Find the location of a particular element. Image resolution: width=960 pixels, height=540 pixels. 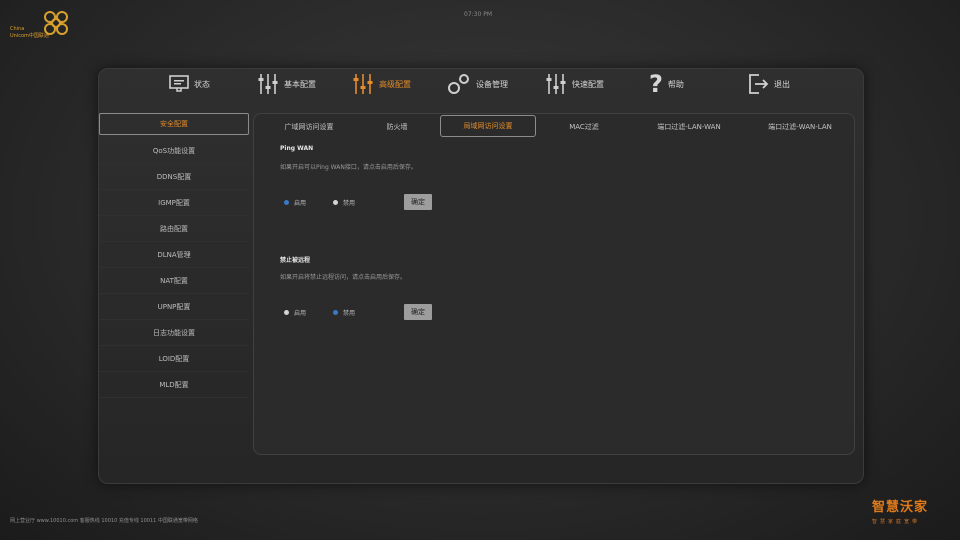

nav-item-advanced-config: 高级配置 is located at coordinates (381, 84).